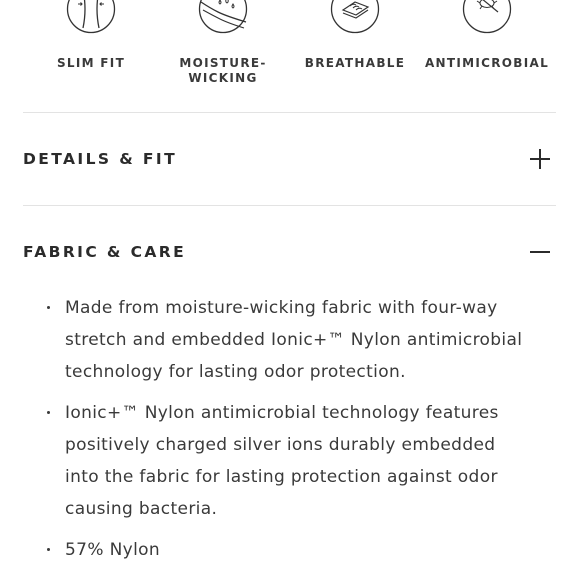 The image size is (580, 580). I want to click on list-item: 57% Nylon, so click(273, 550).